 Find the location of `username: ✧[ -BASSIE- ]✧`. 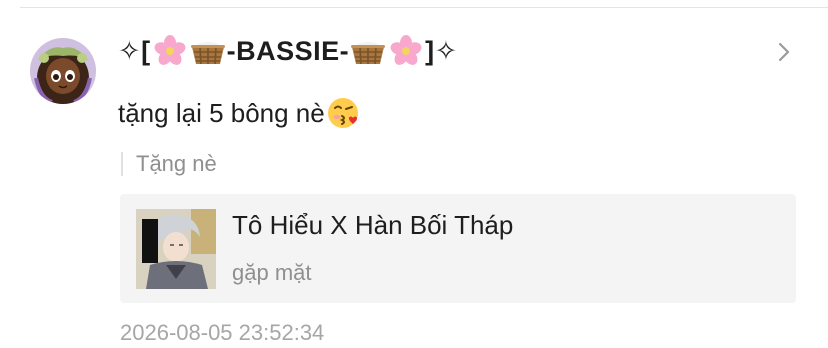

username: ✧[ -BASSIE- ]✧ is located at coordinates (288, 51).